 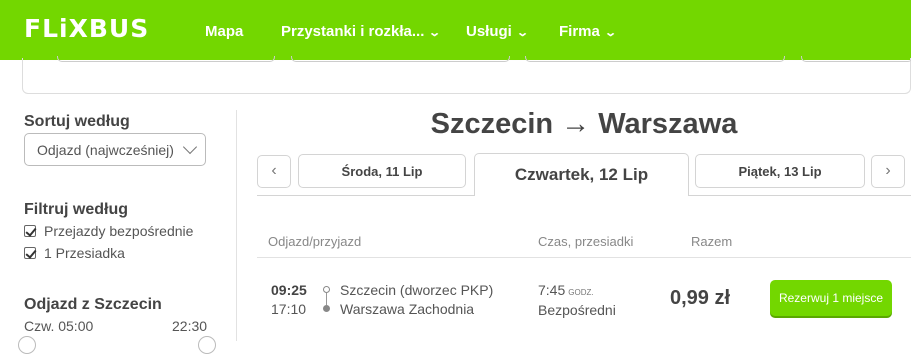 I want to click on chevron-down-icon, so click(x=190, y=147).